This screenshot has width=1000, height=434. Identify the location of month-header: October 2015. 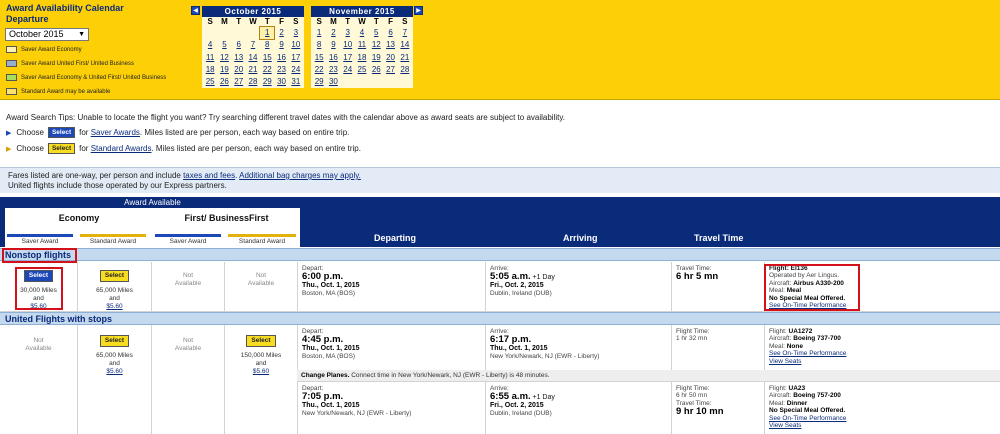
(253, 11).